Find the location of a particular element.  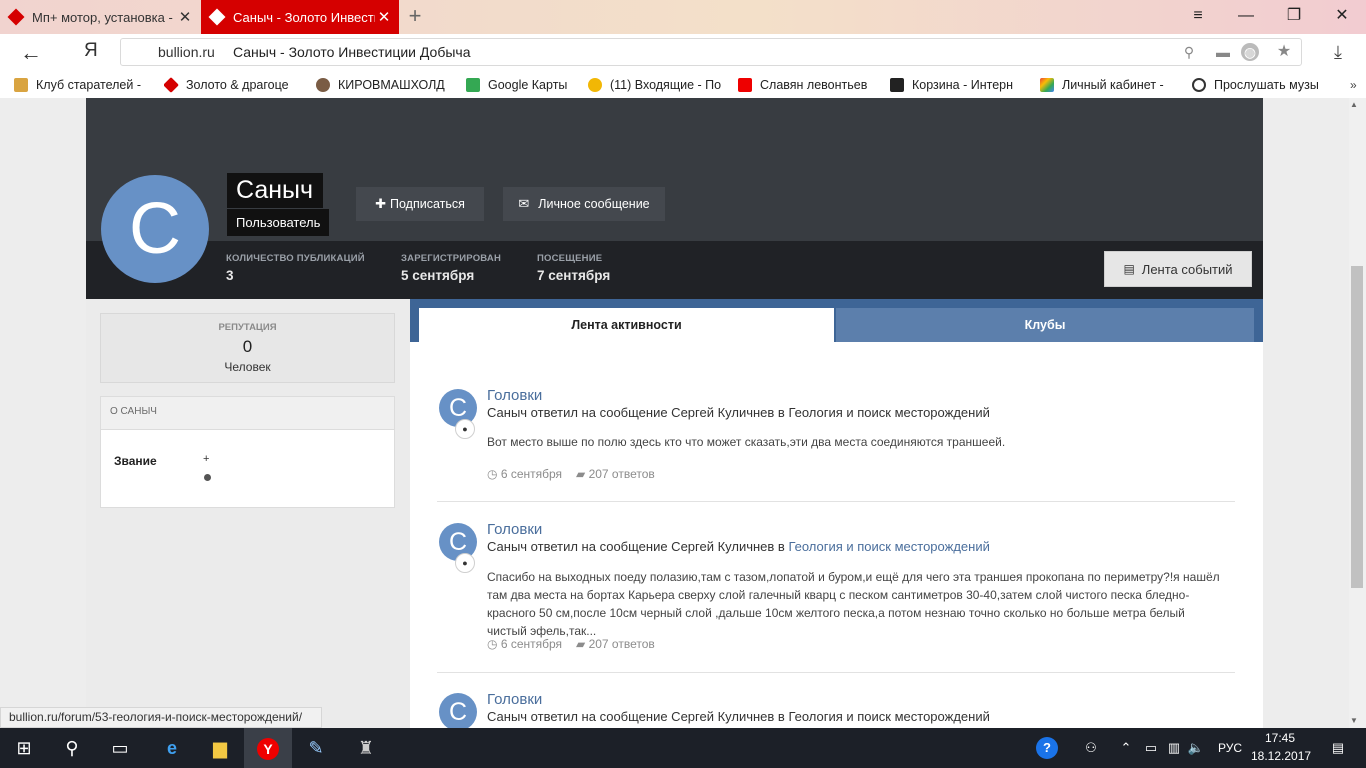

minimize-button: — is located at coordinates (1246, 17).